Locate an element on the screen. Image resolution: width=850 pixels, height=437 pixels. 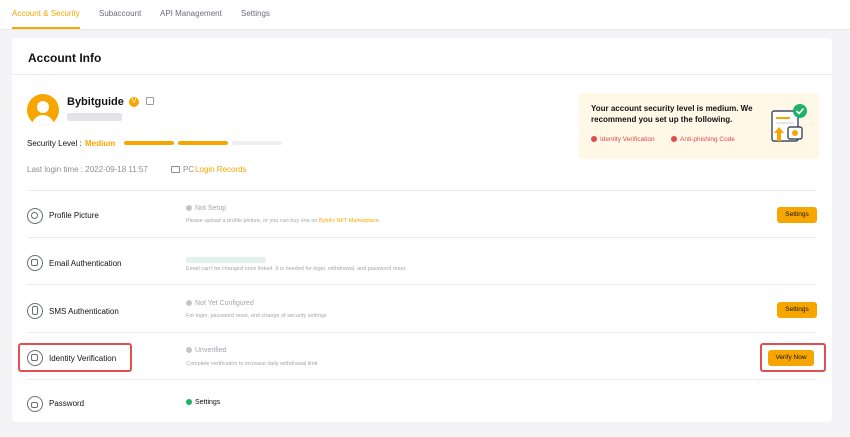
tab-subaccount: Subaccount is located at coordinates (120, 19).